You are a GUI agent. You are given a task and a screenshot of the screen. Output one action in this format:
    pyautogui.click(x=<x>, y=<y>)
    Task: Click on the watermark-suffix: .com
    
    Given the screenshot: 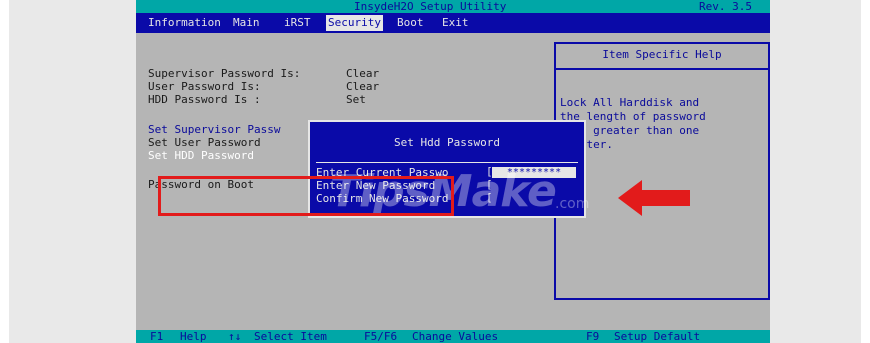 What is the action you would take?
    pyautogui.click(x=572, y=204)
    